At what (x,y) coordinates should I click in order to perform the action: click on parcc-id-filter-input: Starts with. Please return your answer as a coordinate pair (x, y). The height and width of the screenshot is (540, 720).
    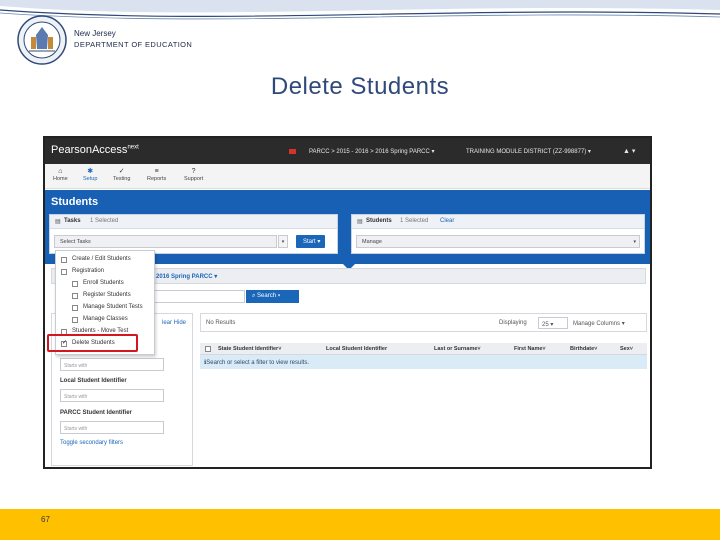
    Looking at the image, I should click on (112, 427).